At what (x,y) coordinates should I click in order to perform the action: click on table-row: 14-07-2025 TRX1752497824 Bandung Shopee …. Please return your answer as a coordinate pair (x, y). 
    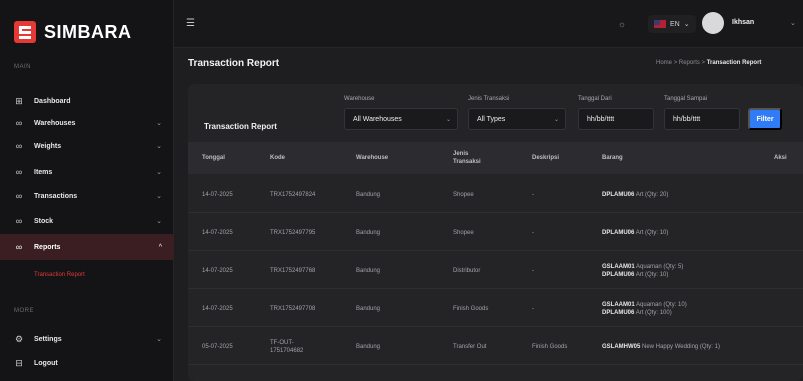
    Looking at the image, I should click on (495, 194).